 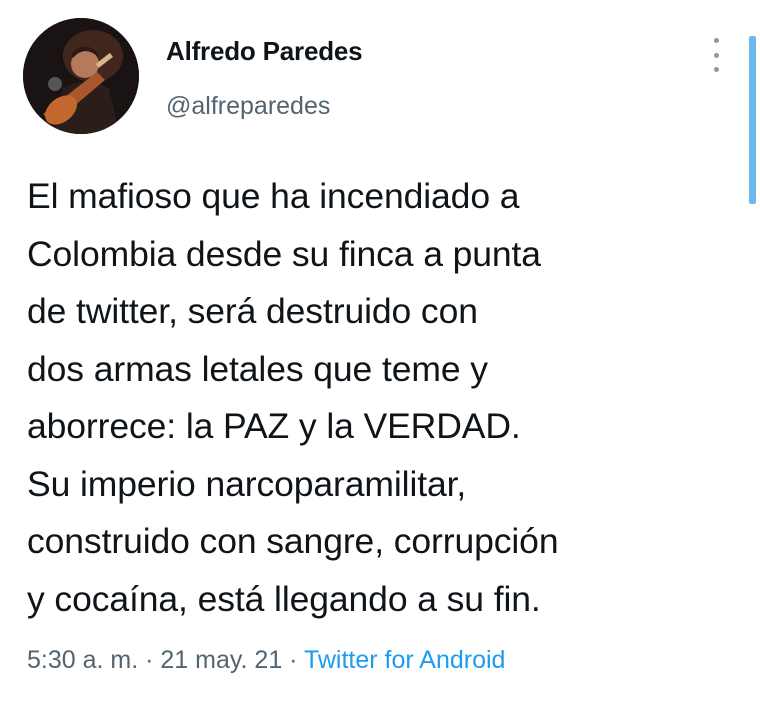 I want to click on tweet-source-link: Twitter for Android, so click(x=404, y=660).